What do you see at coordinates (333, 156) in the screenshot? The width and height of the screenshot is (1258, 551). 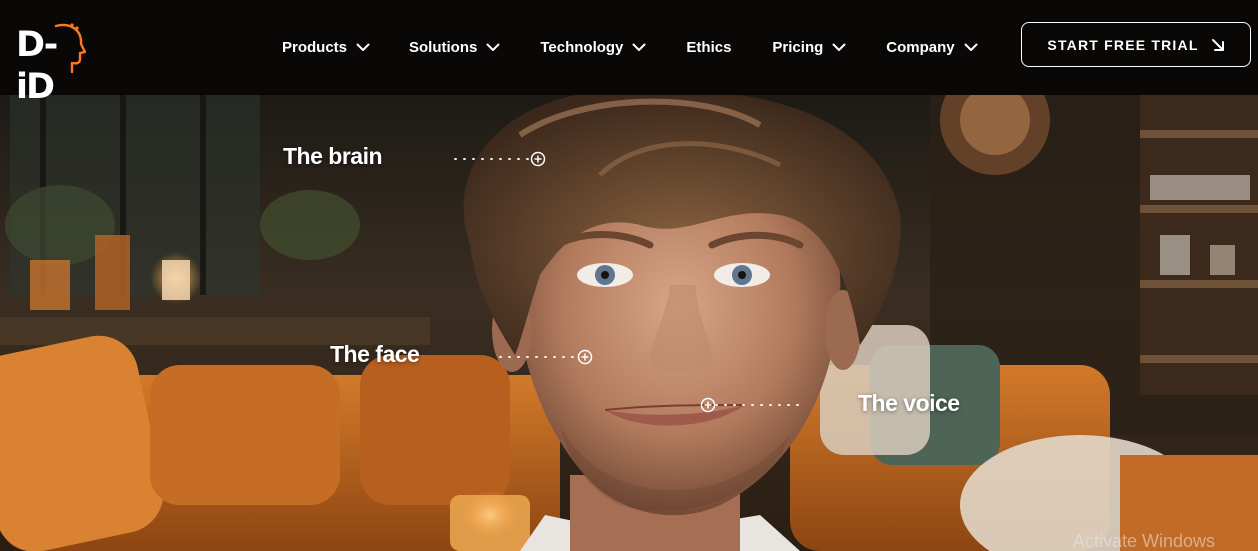 I see `feature-label-brain: The brain` at bounding box center [333, 156].